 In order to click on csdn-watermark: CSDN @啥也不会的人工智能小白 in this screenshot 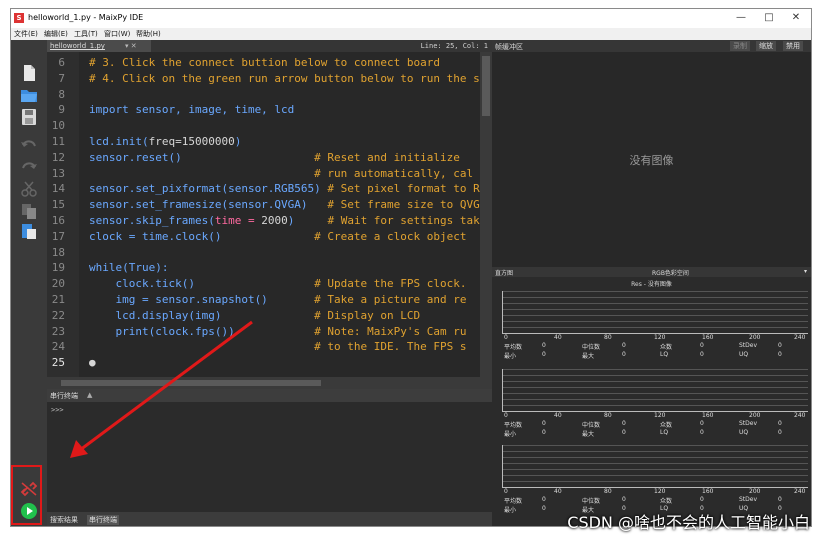, I will do `click(688, 522)`.